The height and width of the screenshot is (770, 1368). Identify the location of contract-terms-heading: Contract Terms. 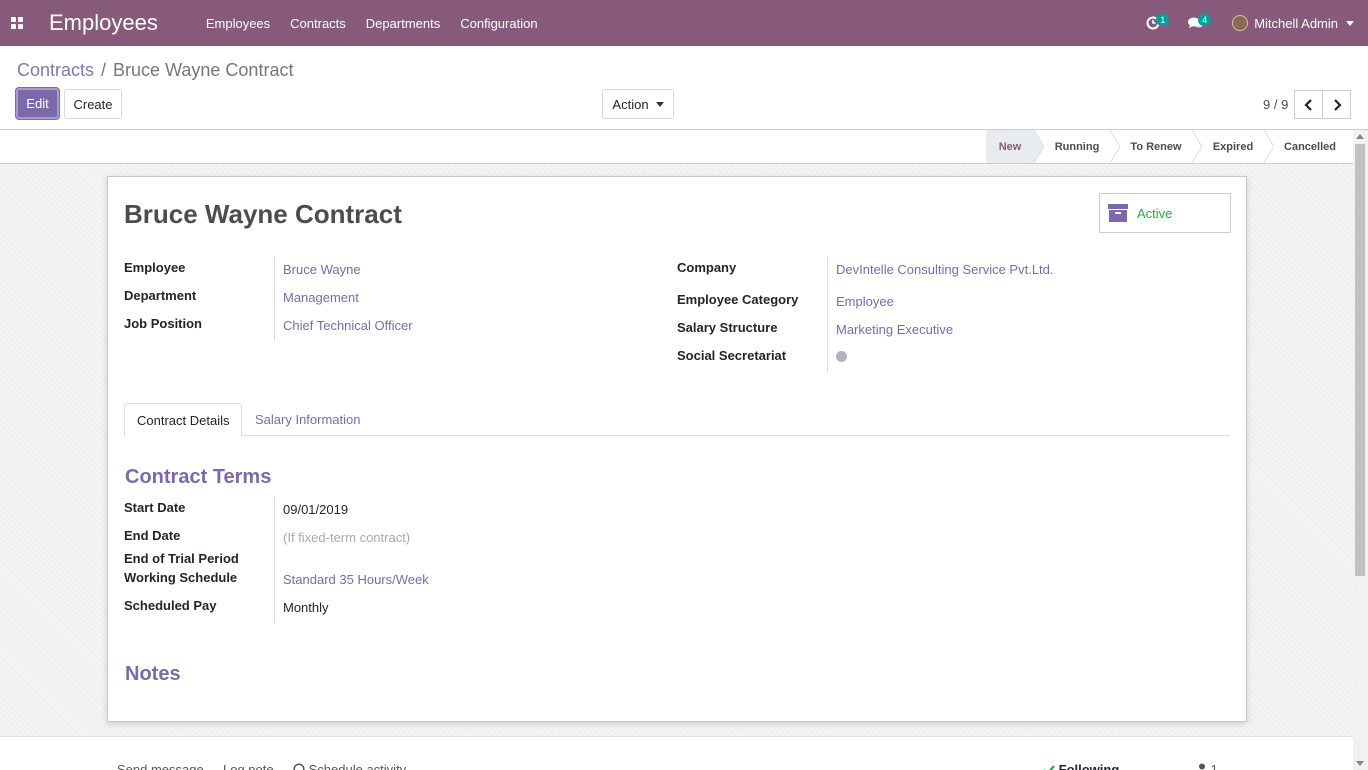
(198, 477).